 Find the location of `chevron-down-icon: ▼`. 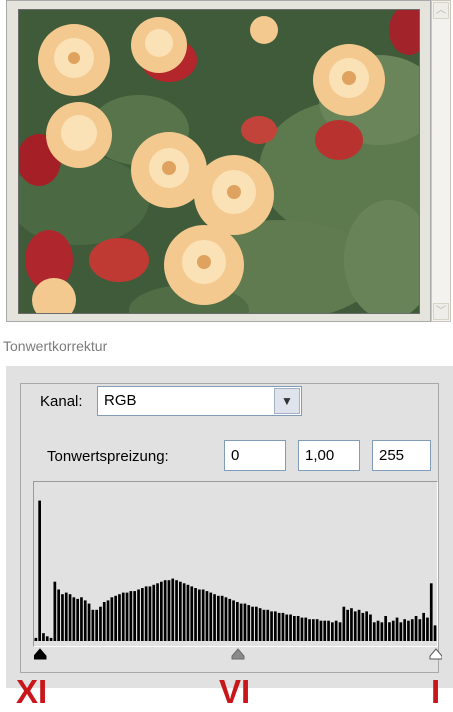

chevron-down-icon: ▼ is located at coordinates (287, 401).